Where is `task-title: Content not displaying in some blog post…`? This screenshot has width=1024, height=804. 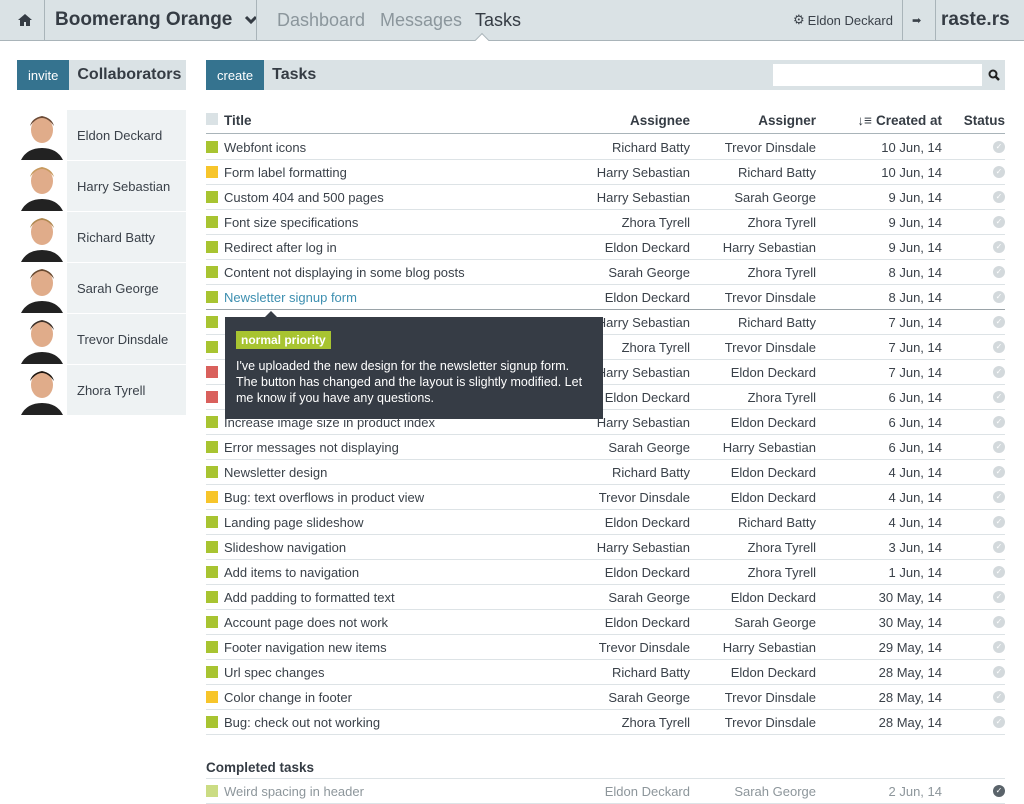 task-title: Content not displaying in some blog post… is located at coordinates (344, 272).